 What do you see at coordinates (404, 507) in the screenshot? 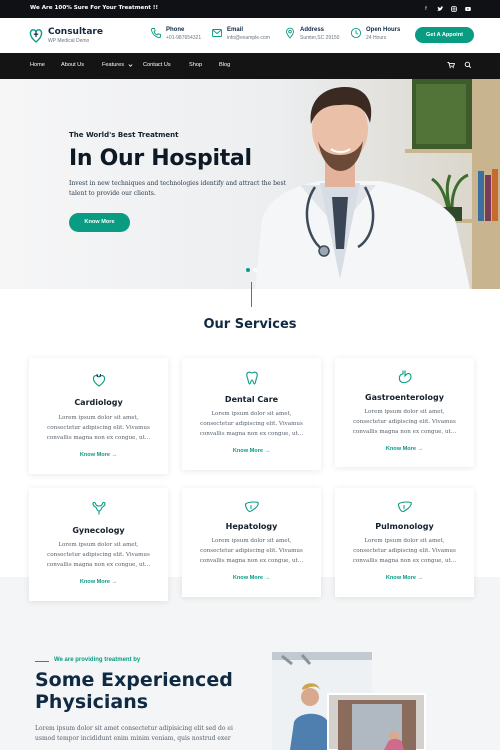
I see `lungs-icon` at bounding box center [404, 507].